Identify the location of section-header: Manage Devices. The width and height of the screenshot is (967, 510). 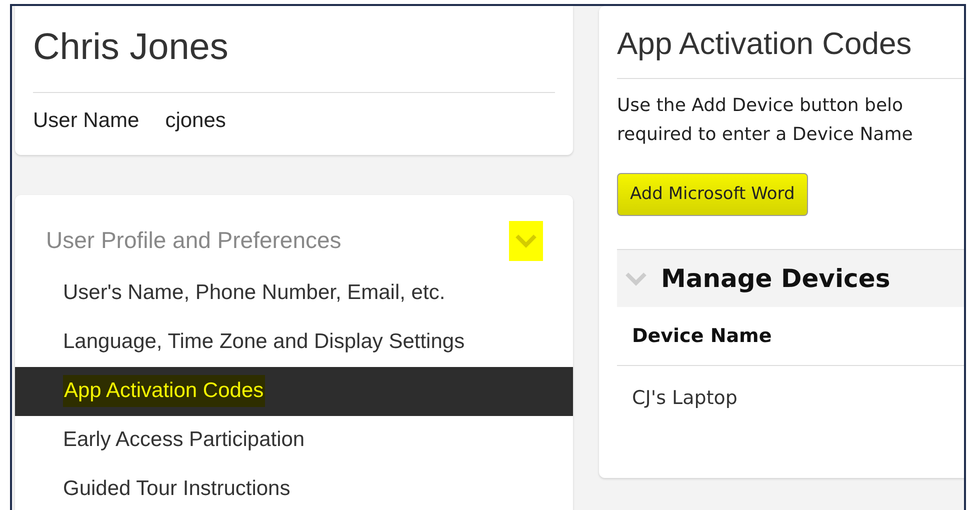
(790, 278).